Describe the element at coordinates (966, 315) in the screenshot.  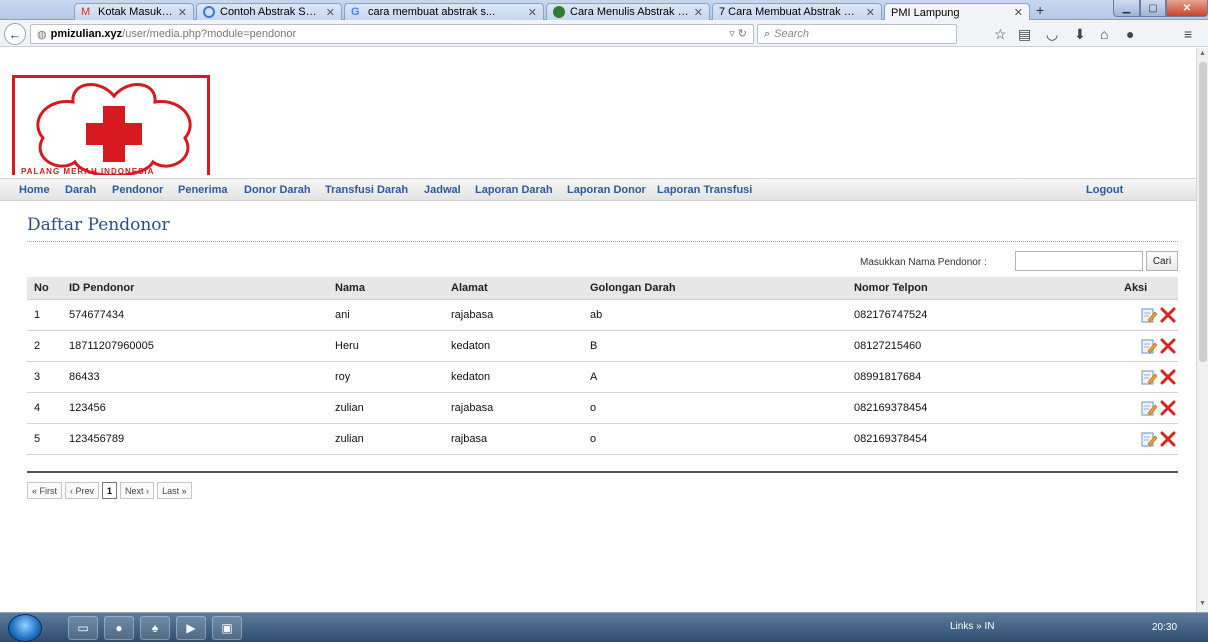
I see `table-cell: 082176747524` at that location.